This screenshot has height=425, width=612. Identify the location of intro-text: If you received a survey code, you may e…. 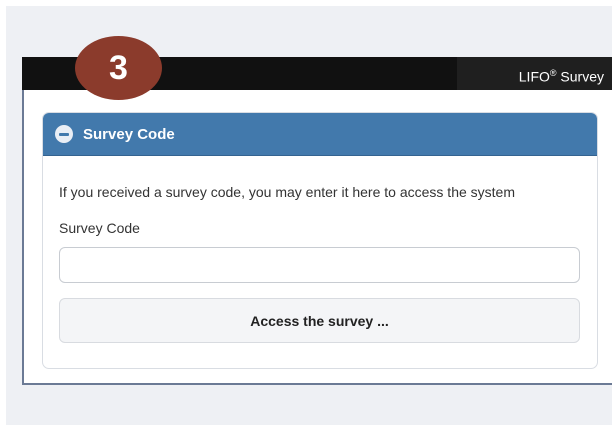
(287, 192).